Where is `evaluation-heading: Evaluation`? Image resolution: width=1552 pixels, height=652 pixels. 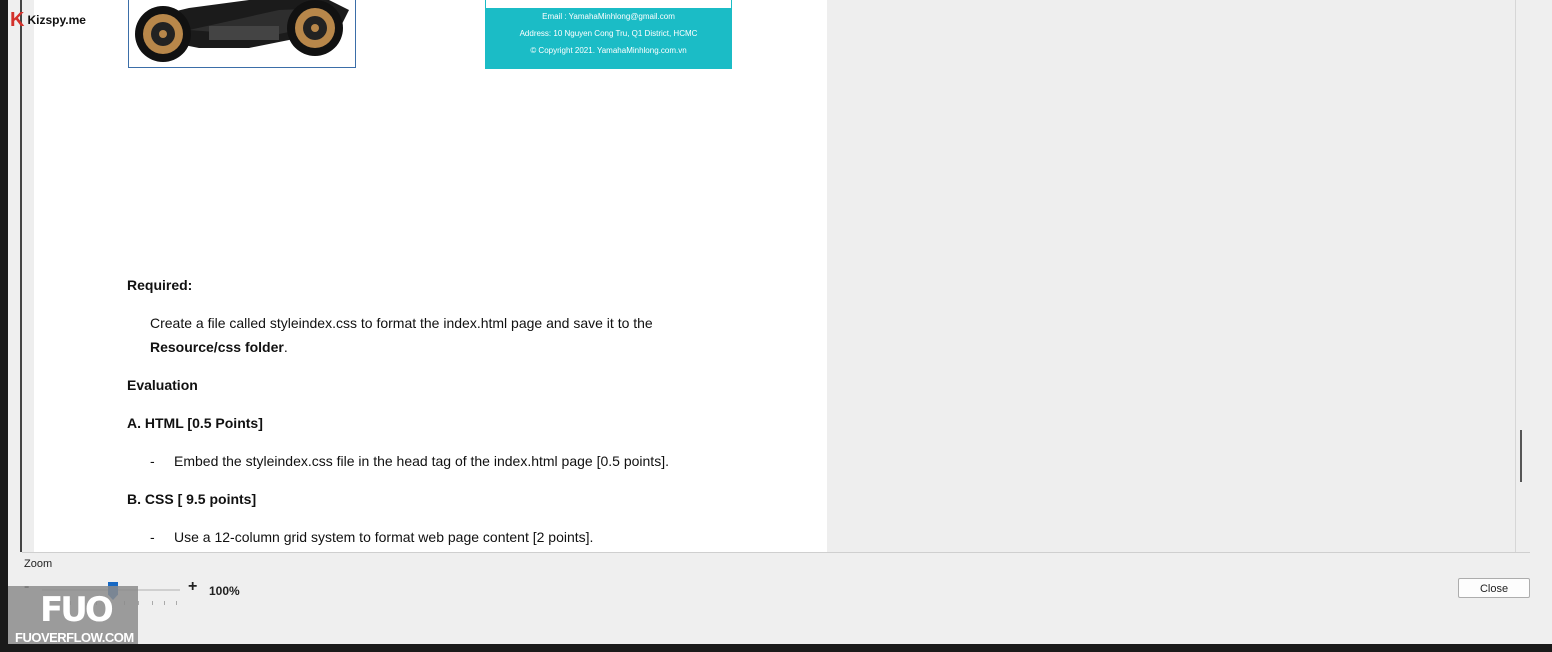 evaluation-heading: Evaluation is located at coordinates (162, 385).